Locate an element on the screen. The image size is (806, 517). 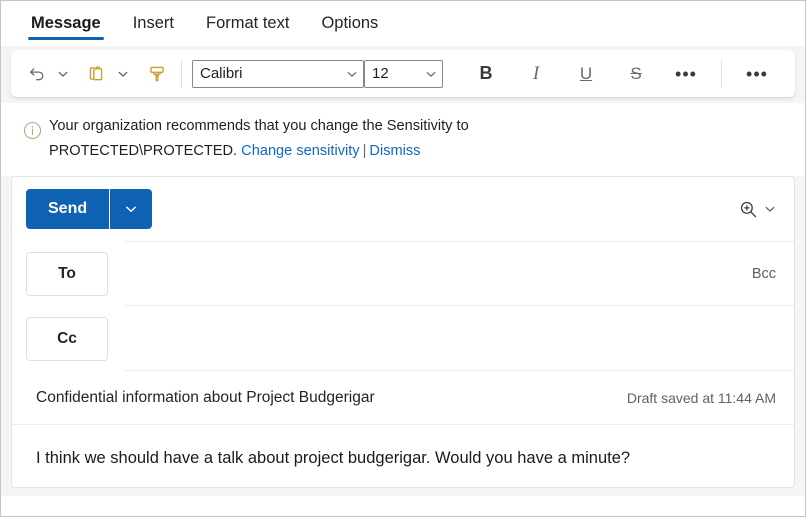
send-button-label: Send is located at coordinates (68, 208).